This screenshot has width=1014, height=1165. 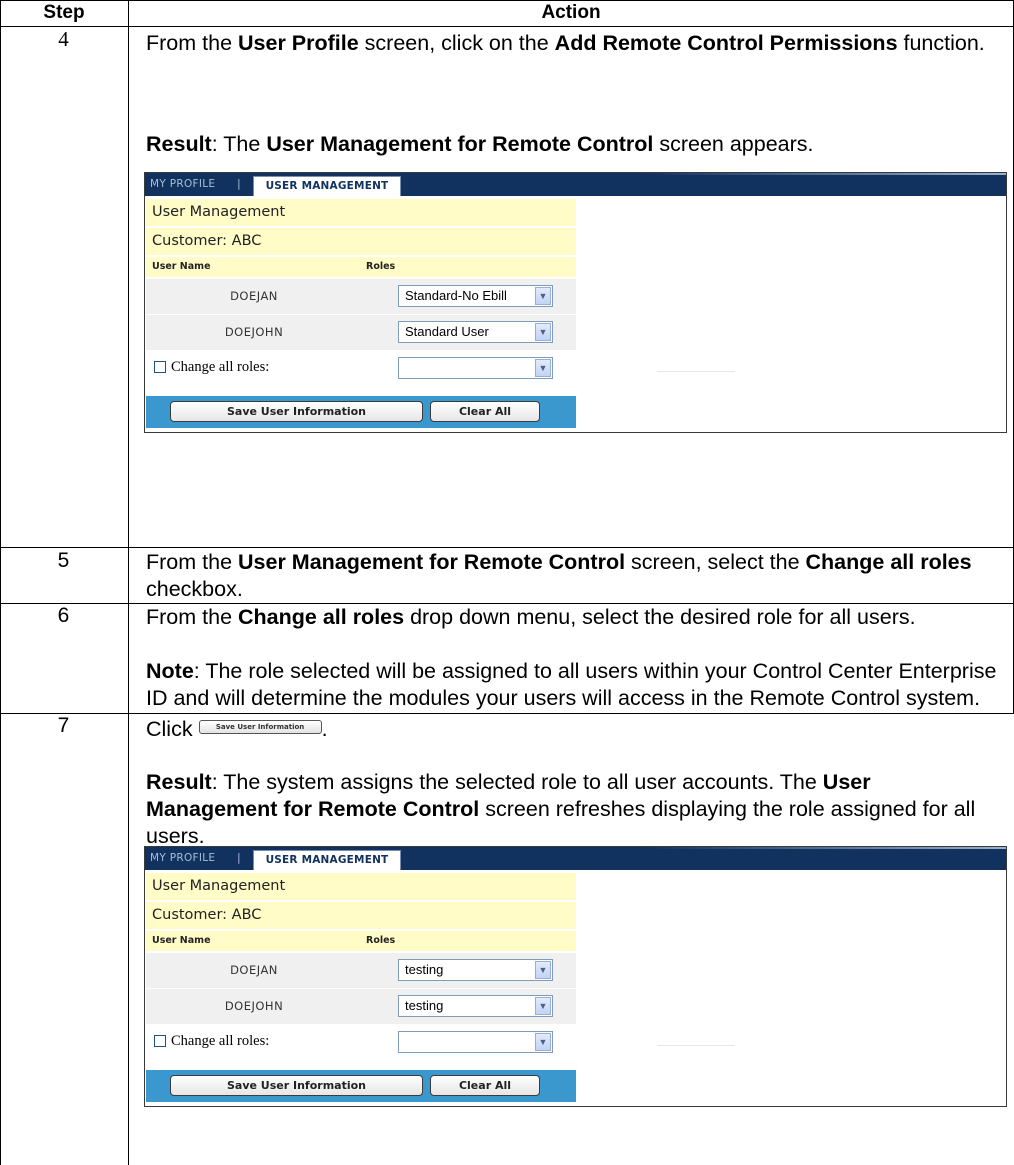 I want to click on role-select: Standard-No Ebill ▼, so click(x=475, y=296).